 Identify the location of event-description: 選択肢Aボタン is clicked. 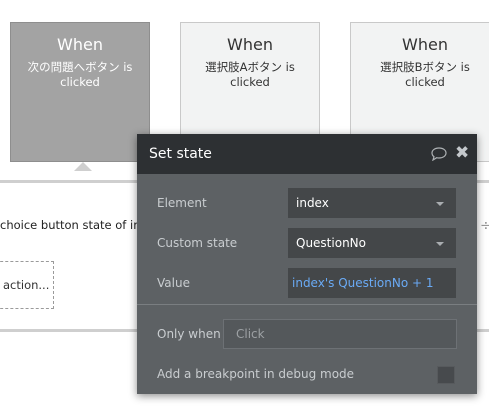
(250, 75).